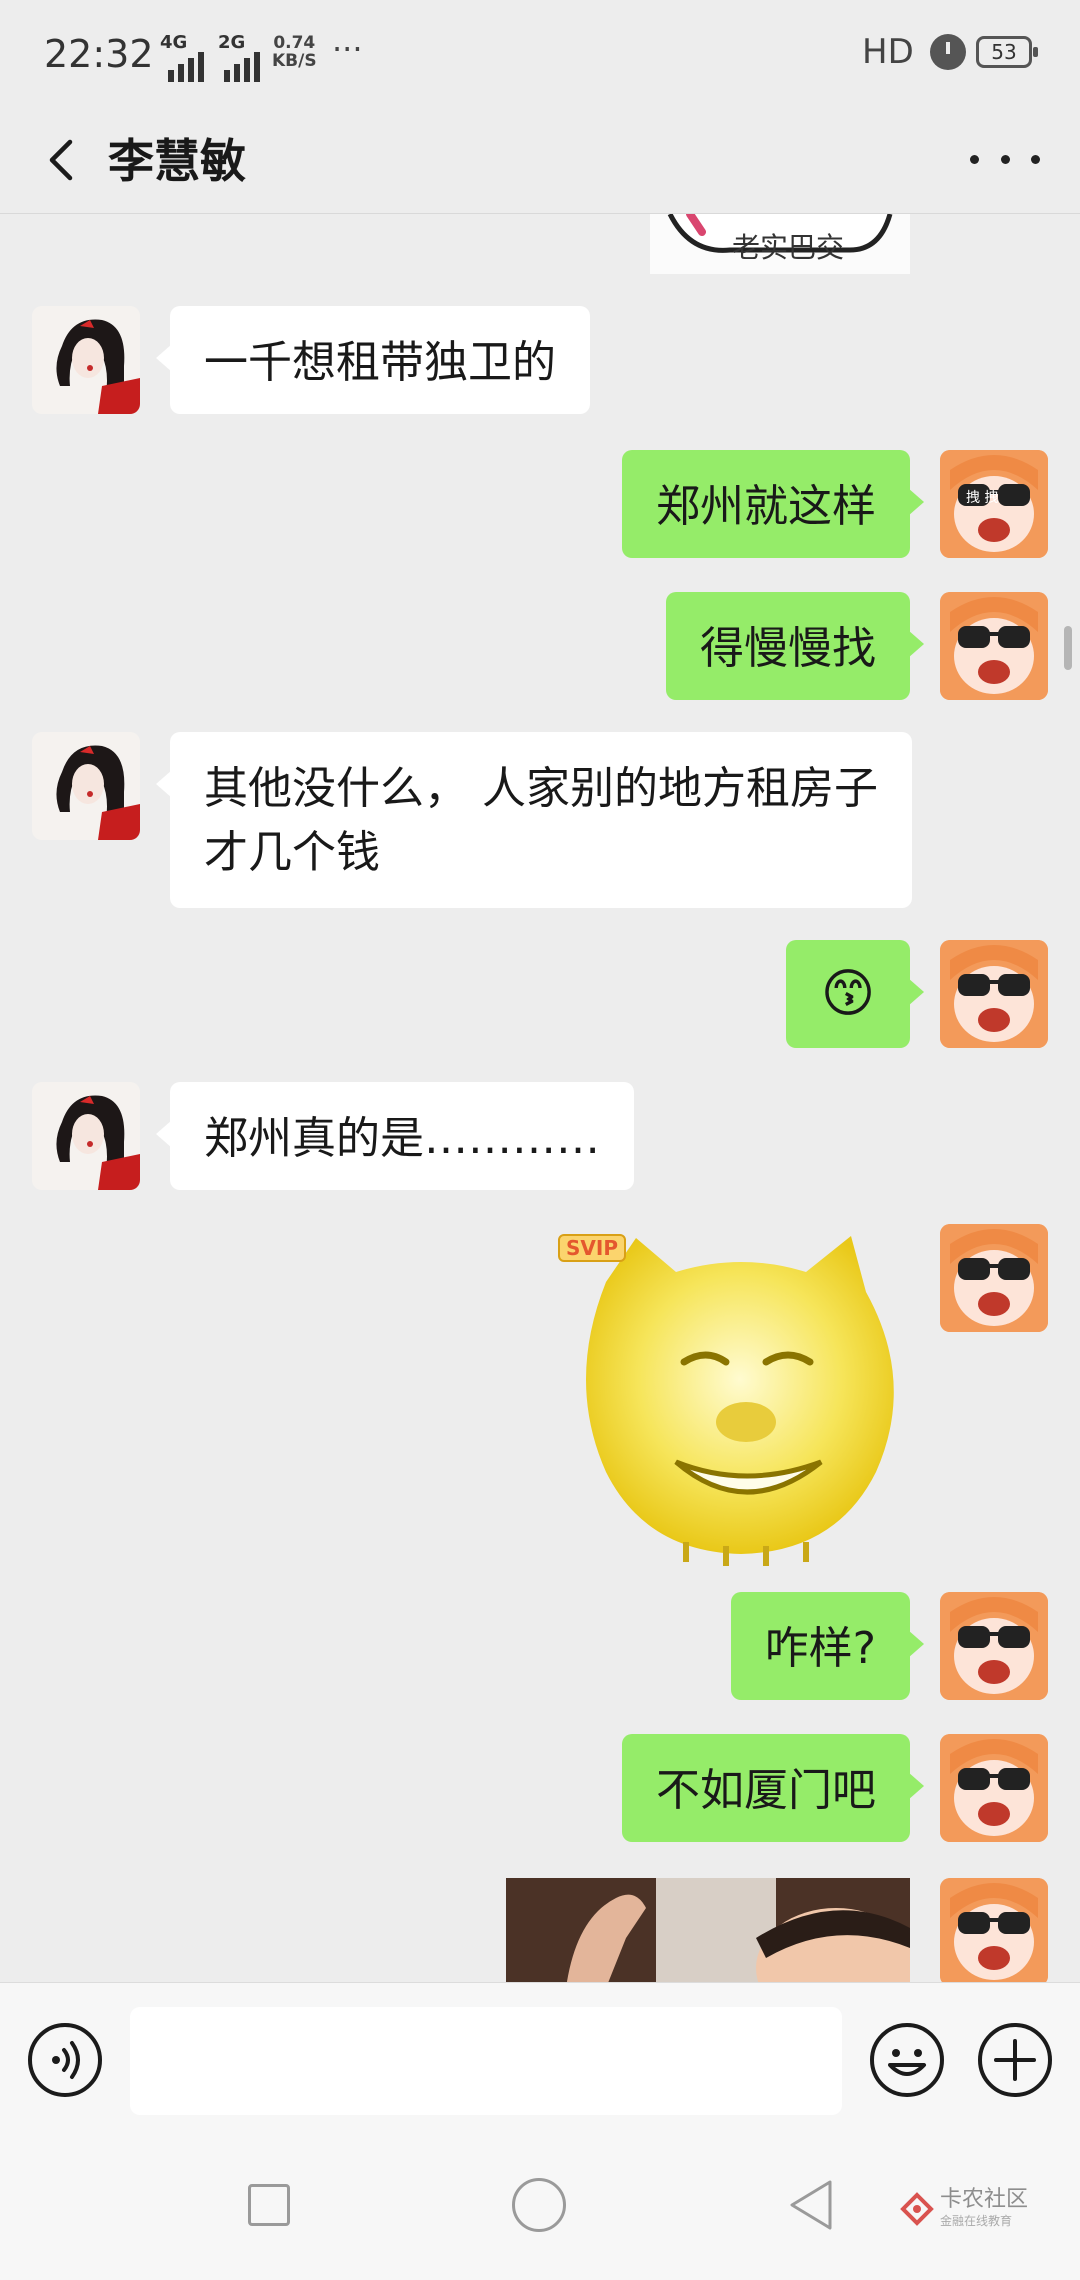 This screenshot has width=1080, height=2280. Describe the element at coordinates (540, 54) in the screenshot. I see `status-bar: 22:32 4G 2G 0.74 KB/S ··· HD 53` at that location.